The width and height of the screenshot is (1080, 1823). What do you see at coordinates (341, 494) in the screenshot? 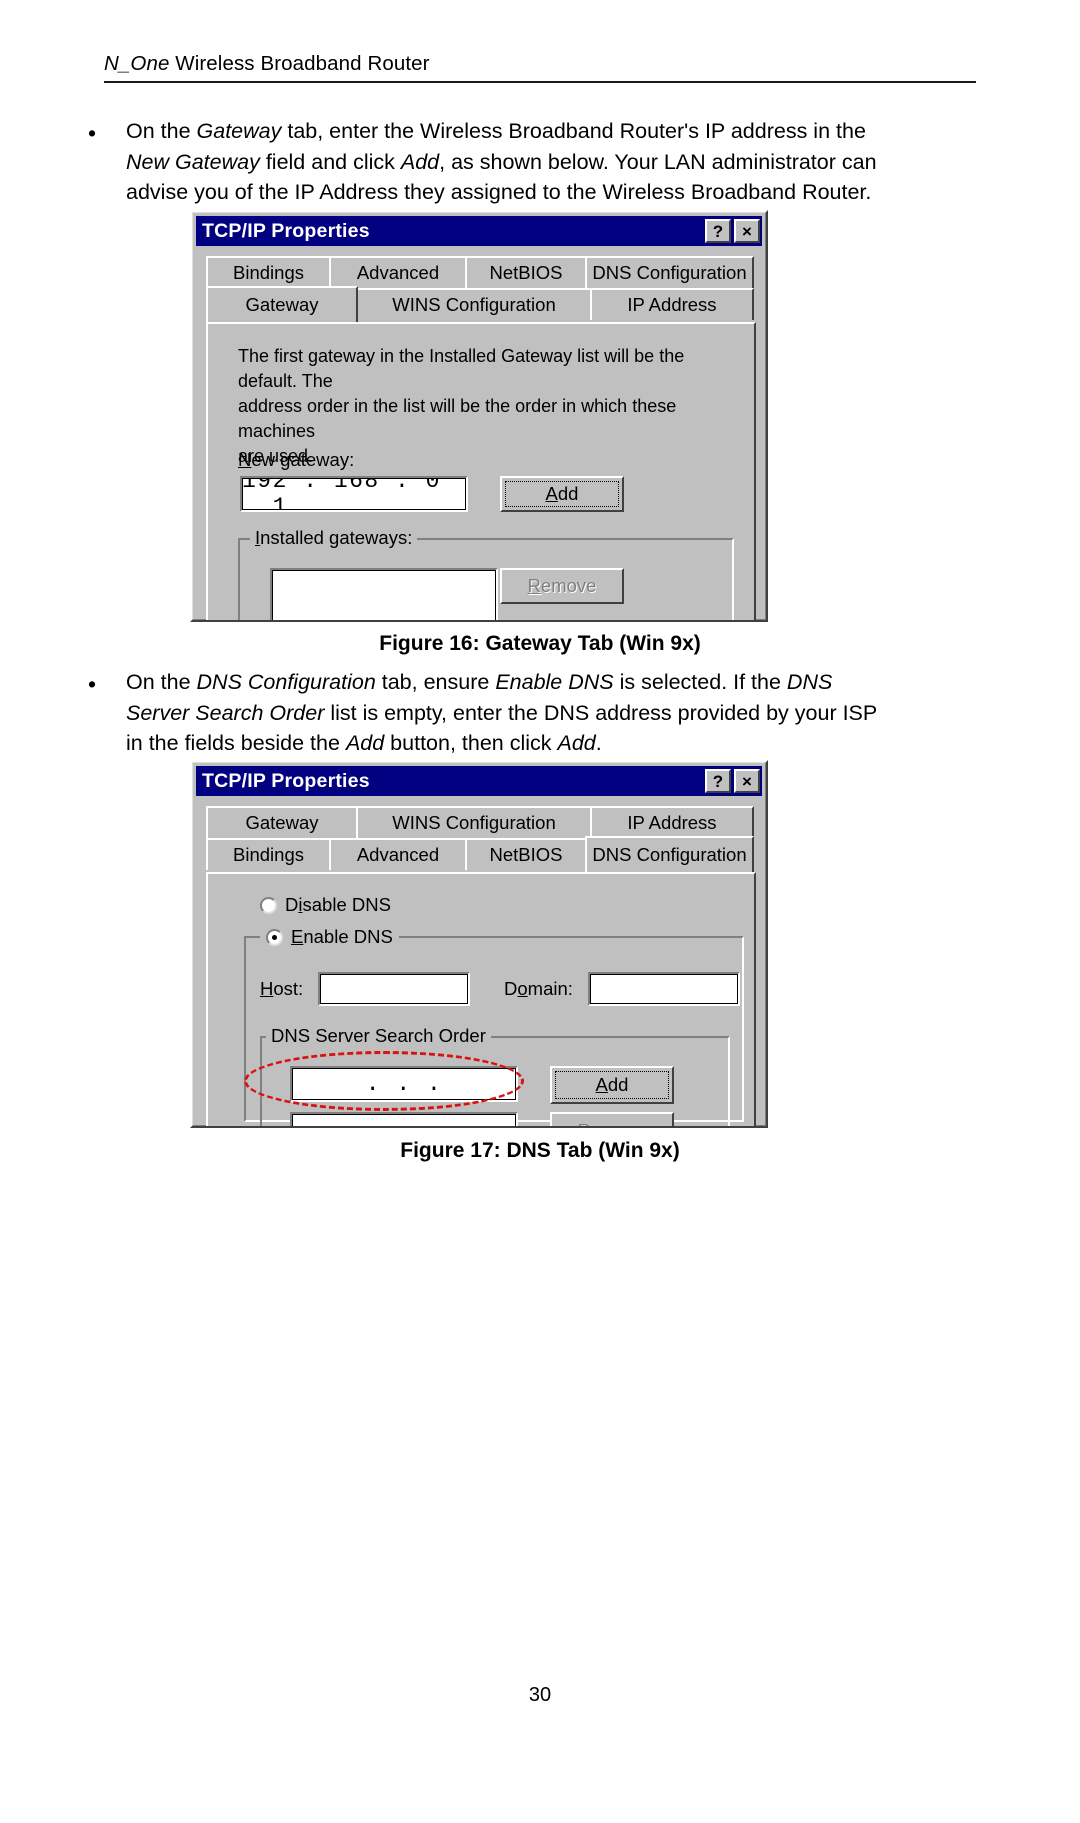
I see `new-gateway-value: 192 . 168 . 0 . 1` at bounding box center [341, 494].